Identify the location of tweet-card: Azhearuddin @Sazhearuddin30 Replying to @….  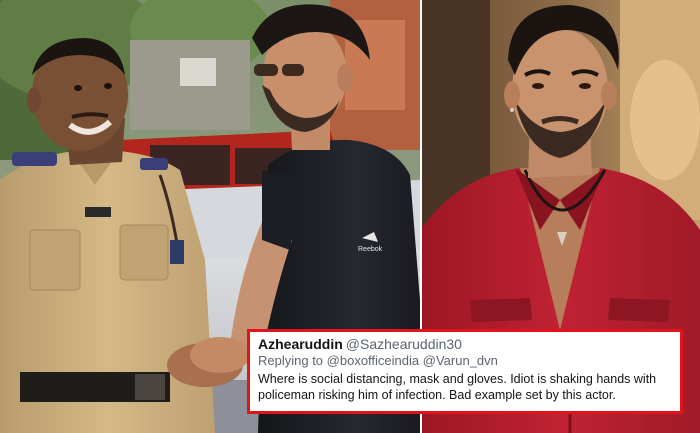
(465, 371).